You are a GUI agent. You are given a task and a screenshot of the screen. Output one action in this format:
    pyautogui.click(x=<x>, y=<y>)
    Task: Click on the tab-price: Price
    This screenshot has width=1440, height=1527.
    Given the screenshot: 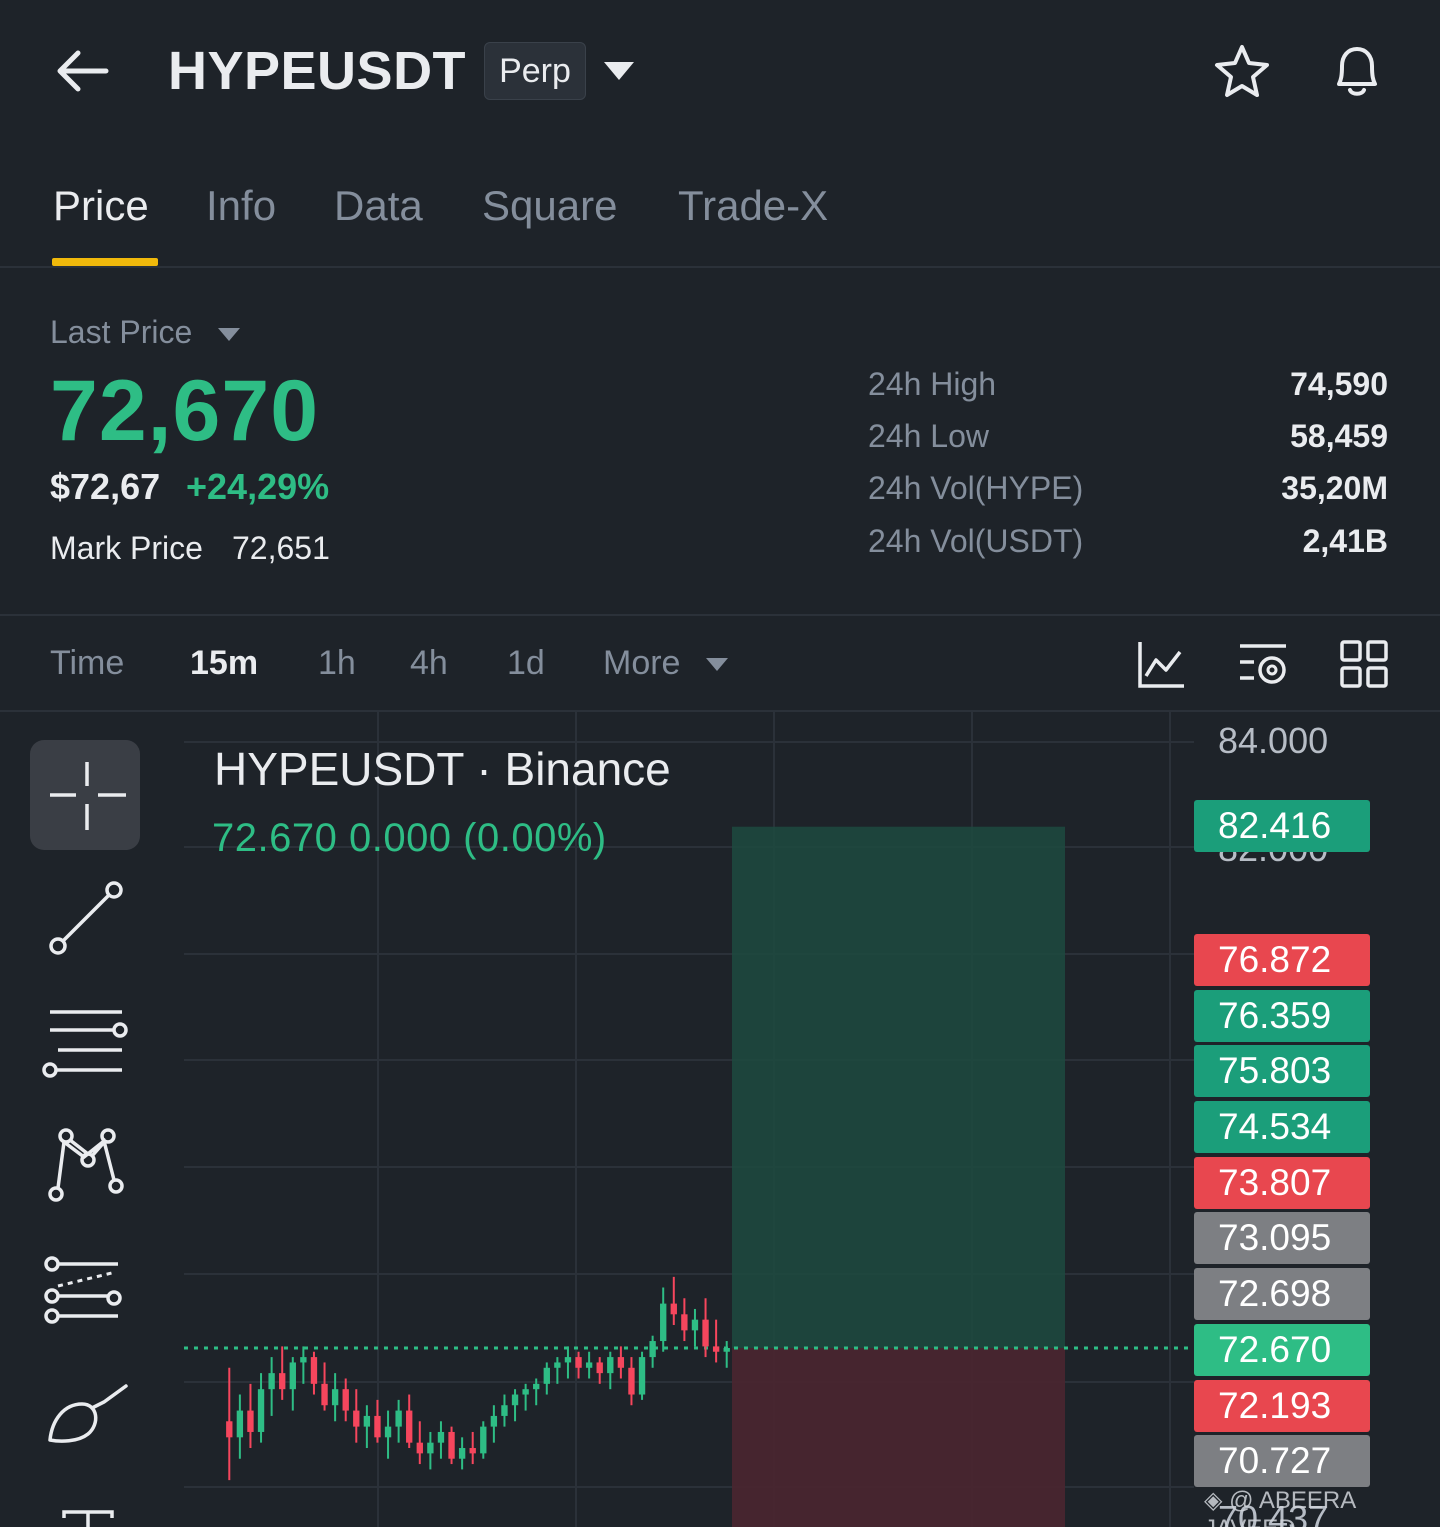 What is the action you would take?
    pyautogui.click(x=101, y=206)
    